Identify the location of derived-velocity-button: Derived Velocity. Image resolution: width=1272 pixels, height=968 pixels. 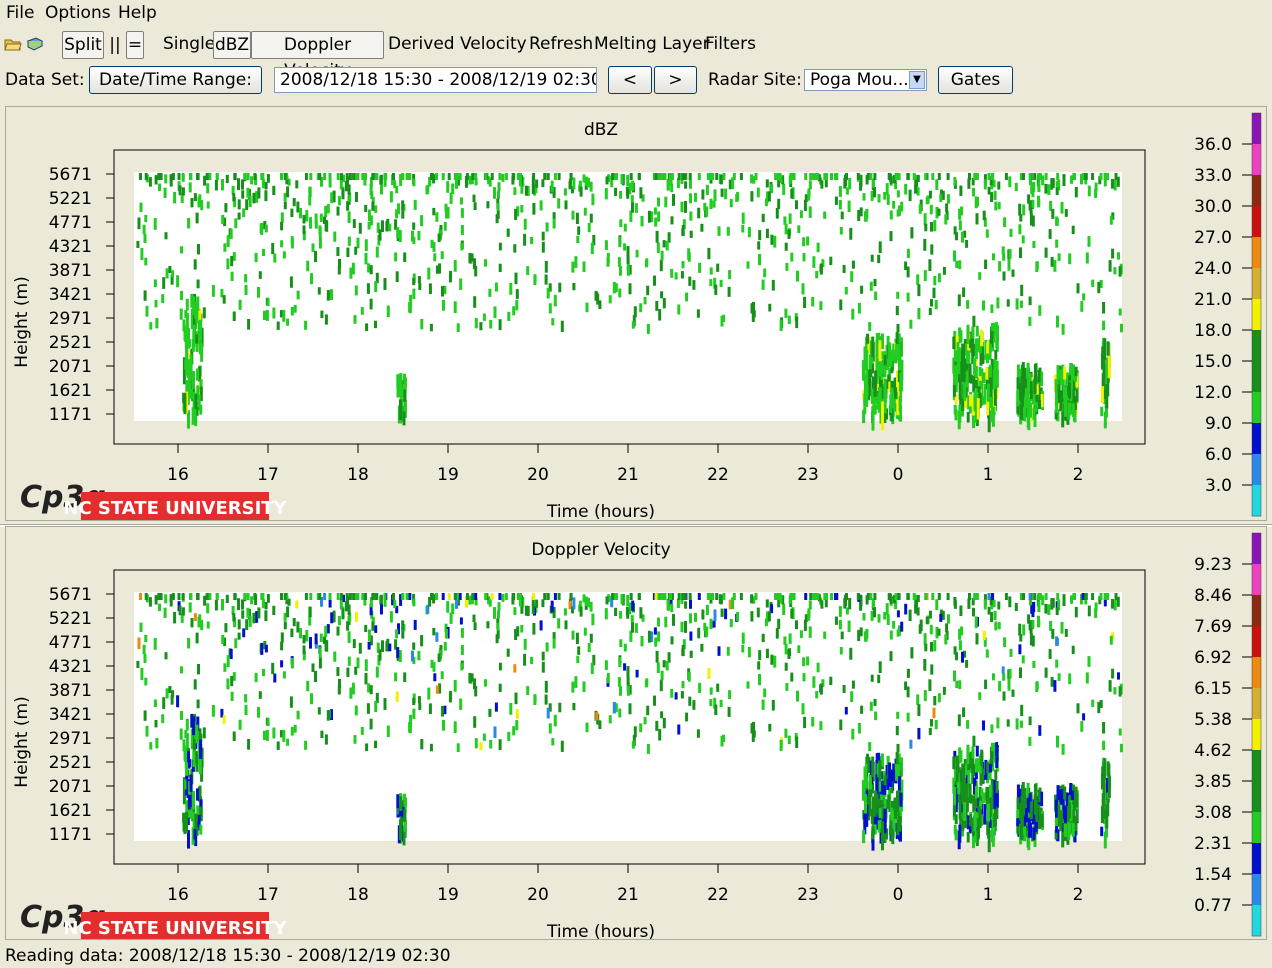
(457, 44).